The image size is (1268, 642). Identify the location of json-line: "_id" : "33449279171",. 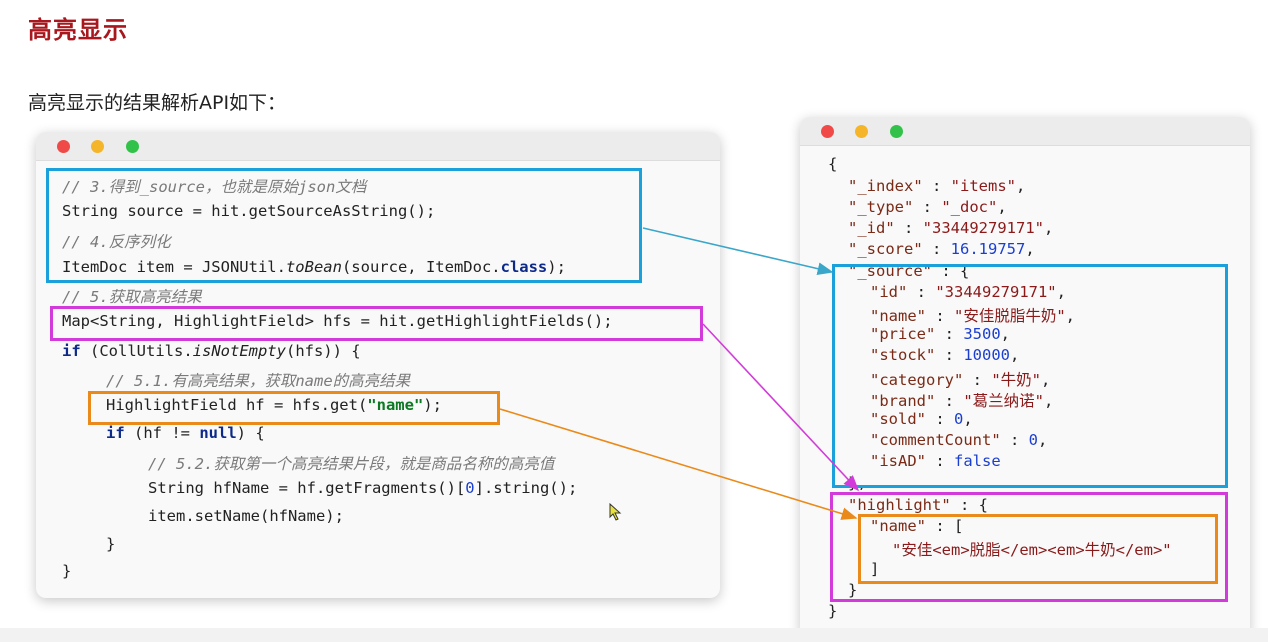
(951, 228).